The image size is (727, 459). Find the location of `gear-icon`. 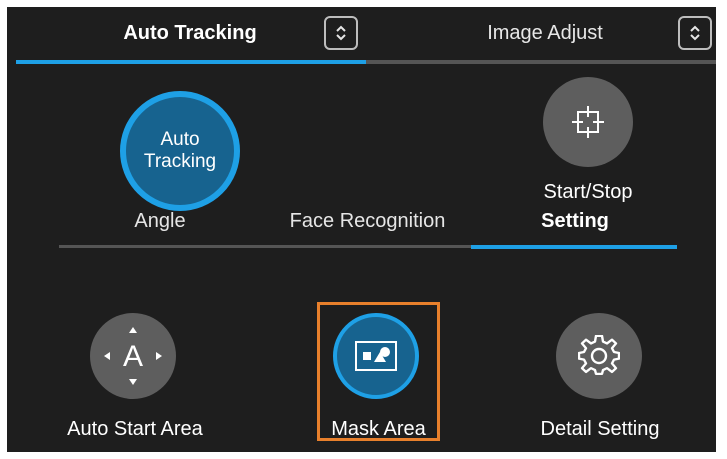

gear-icon is located at coordinates (599, 355).